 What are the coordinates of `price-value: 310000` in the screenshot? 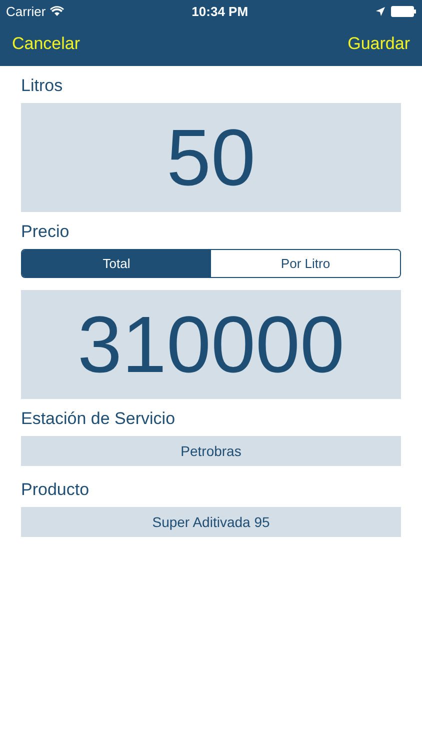 It's located at (211, 344).